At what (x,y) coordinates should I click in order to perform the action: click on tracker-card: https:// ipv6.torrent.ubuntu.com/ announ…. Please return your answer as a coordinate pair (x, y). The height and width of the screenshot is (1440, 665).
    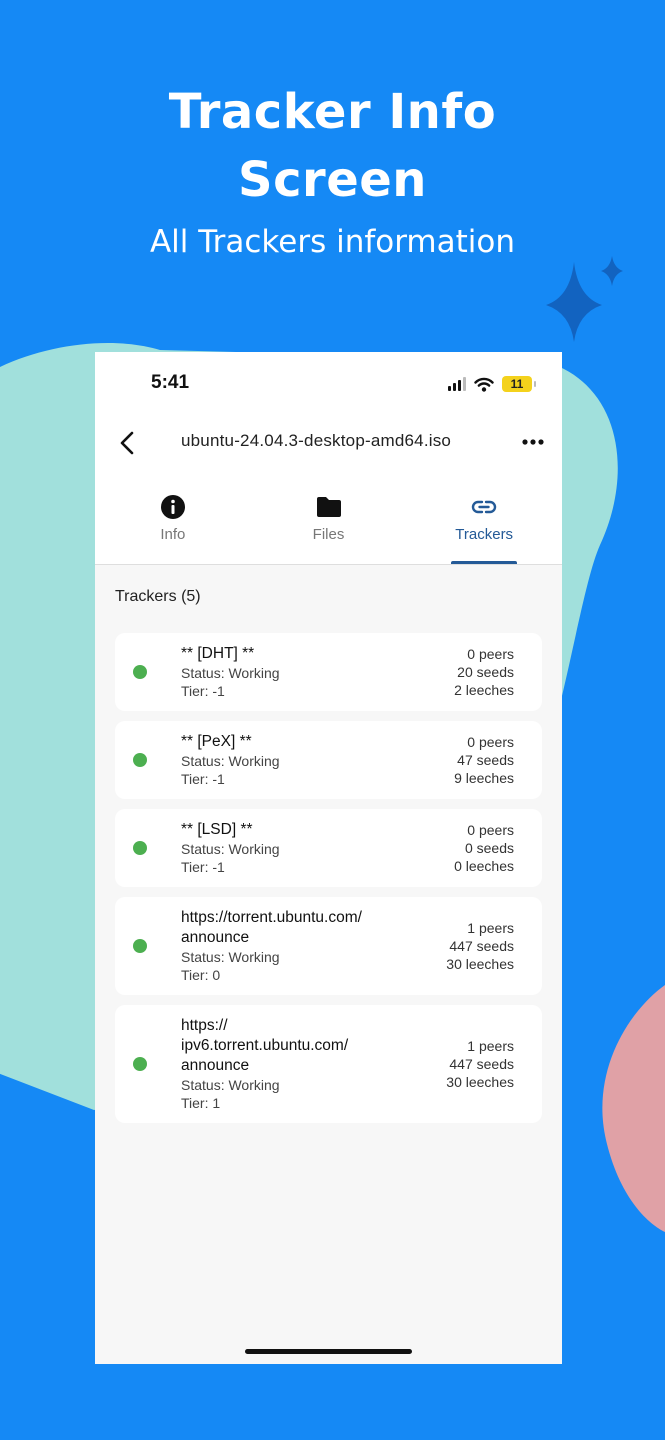
    Looking at the image, I should click on (328, 1064).